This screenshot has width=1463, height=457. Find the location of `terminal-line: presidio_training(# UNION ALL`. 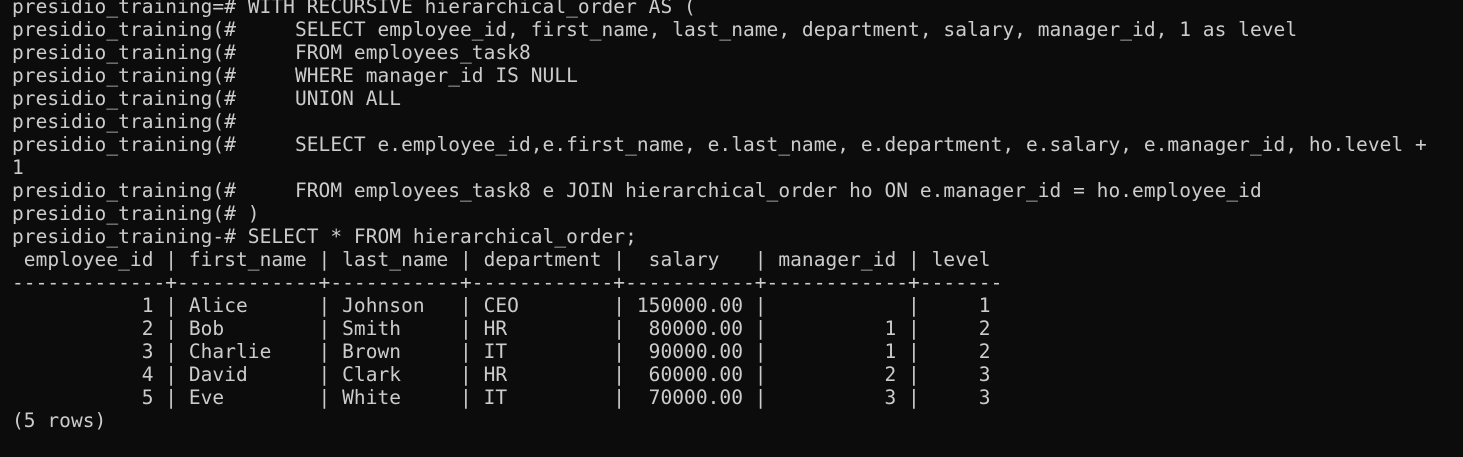

terminal-line: presidio_training(# UNION ALL is located at coordinates (207, 98).